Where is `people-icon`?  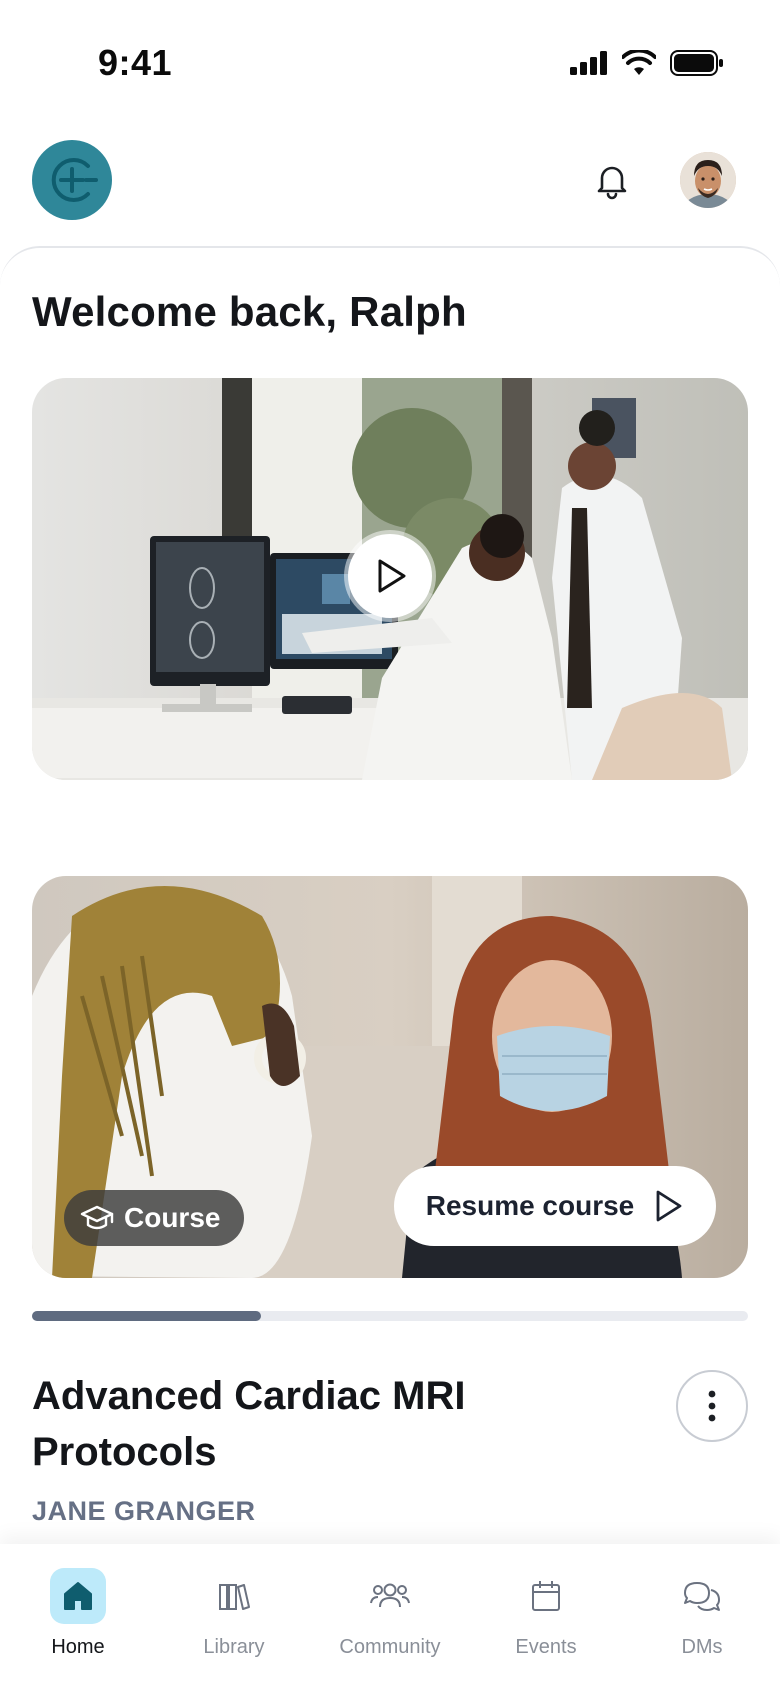 people-icon is located at coordinates (390, 1596).